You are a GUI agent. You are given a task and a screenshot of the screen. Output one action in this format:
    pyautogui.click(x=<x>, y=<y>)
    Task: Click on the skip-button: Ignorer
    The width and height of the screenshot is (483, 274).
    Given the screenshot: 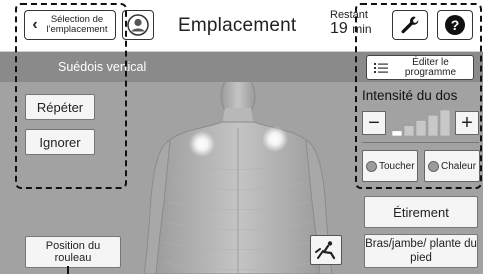 What is the action you would take?
    pyautogui.click(x=60, y=142)
    